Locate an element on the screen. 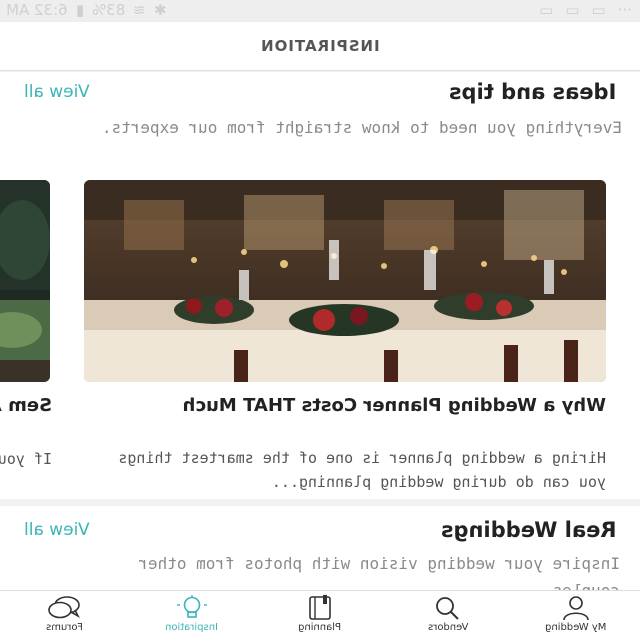 This screenshot has width=640, height=641. nav-label: Planning is located at coordinates (320, 627).